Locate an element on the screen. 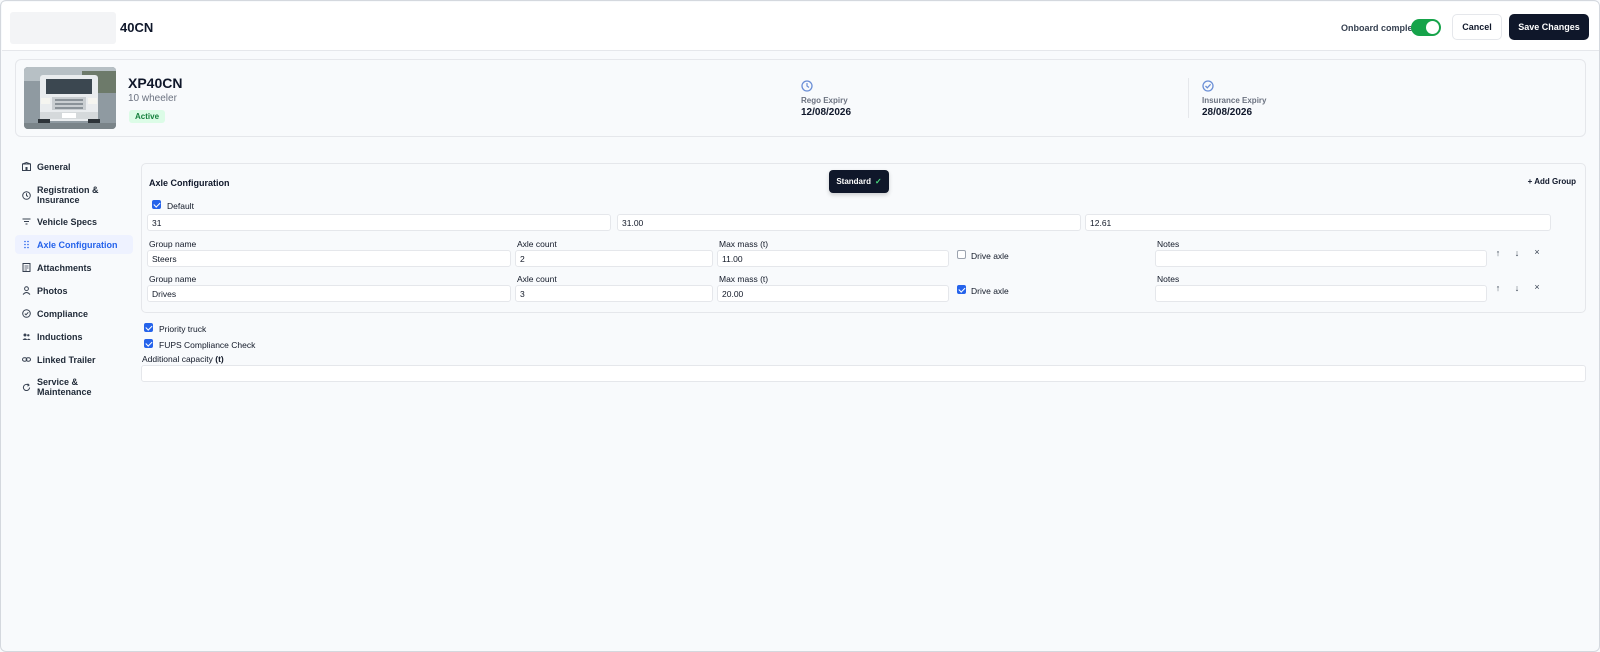 The image size is (1600, 652). vehicle-photo is located at coordinates (70, 98).